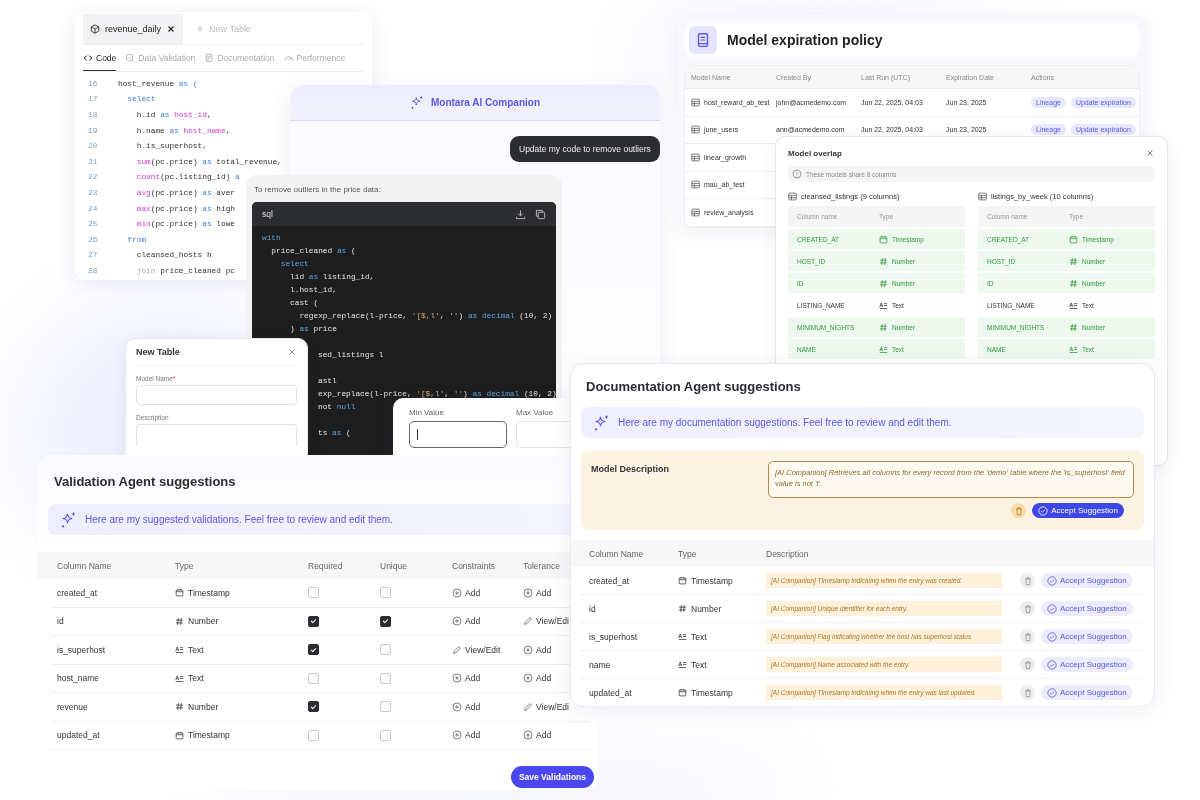 This screenshot has height=800, width=1200. What do you see at coordinates (520, 214) in the screenshot?
I see `download-icon` at bounding box center [520, 214].